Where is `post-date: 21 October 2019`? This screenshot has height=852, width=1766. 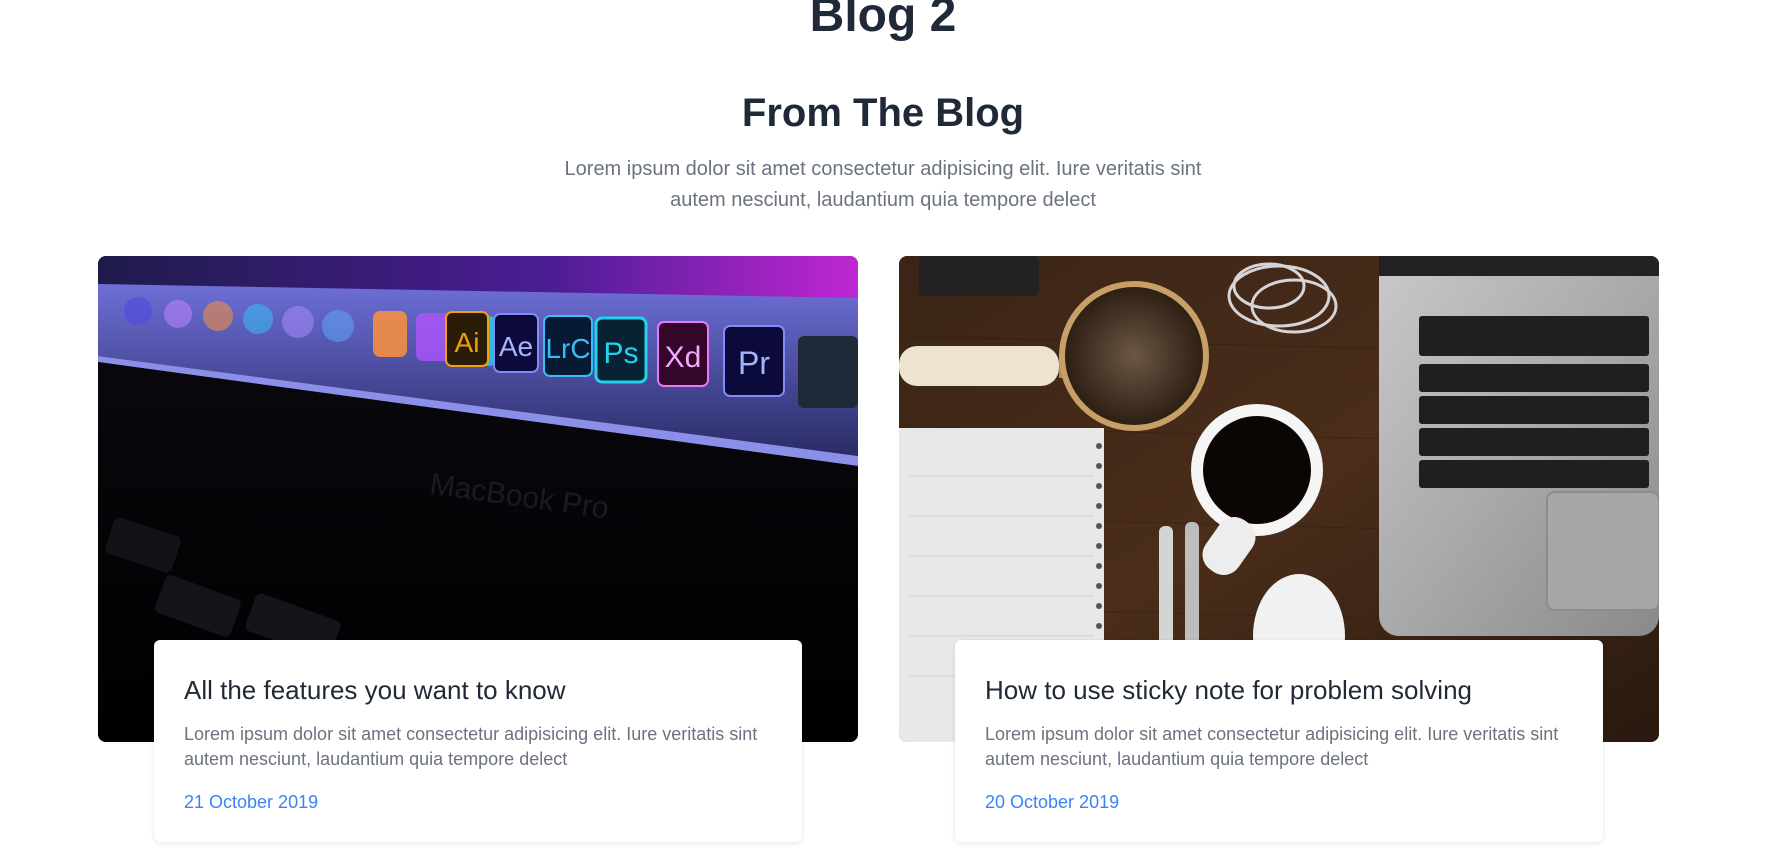
post-date: 21 October 2019 is located at coordinates (478, 802).